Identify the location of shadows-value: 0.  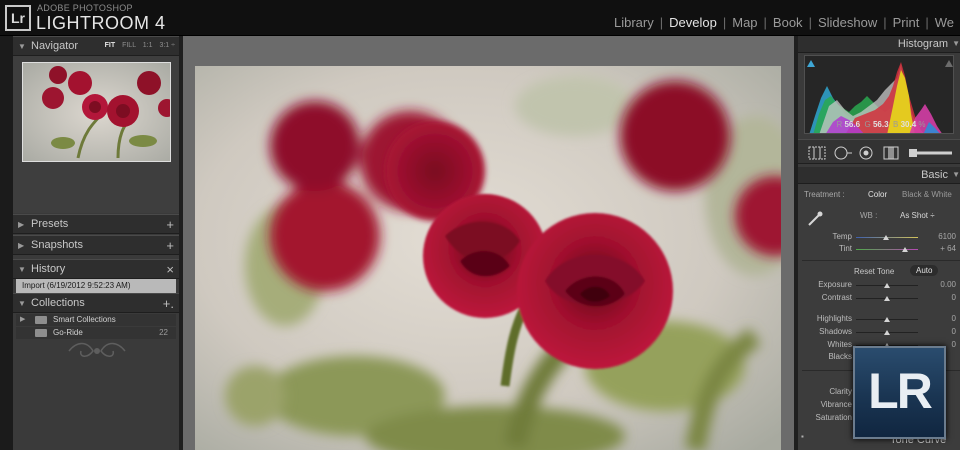
(943, 331).